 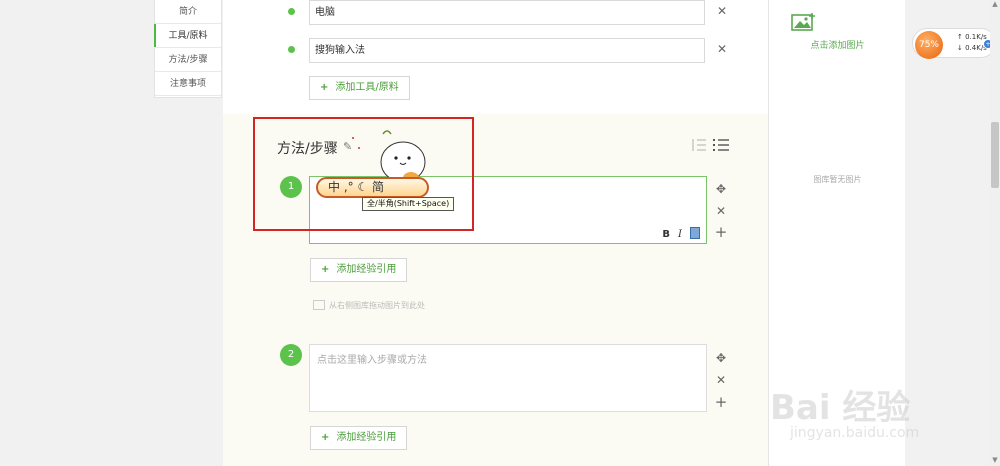 I want to click on add-tool-label: 添加工具/原料, so click(x=367, y=87).